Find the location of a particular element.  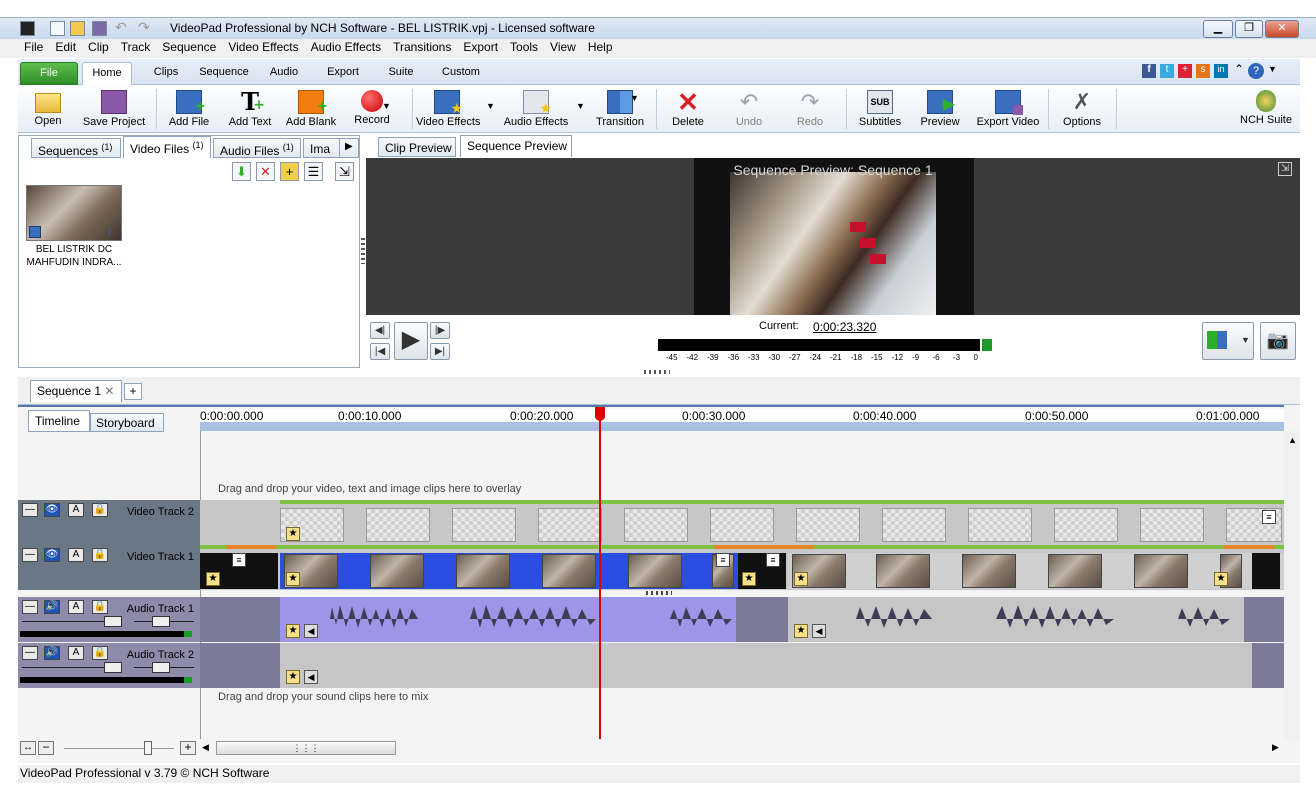

audio-effects-button: ★ Audio Effects is located at coordinates (536, 110).